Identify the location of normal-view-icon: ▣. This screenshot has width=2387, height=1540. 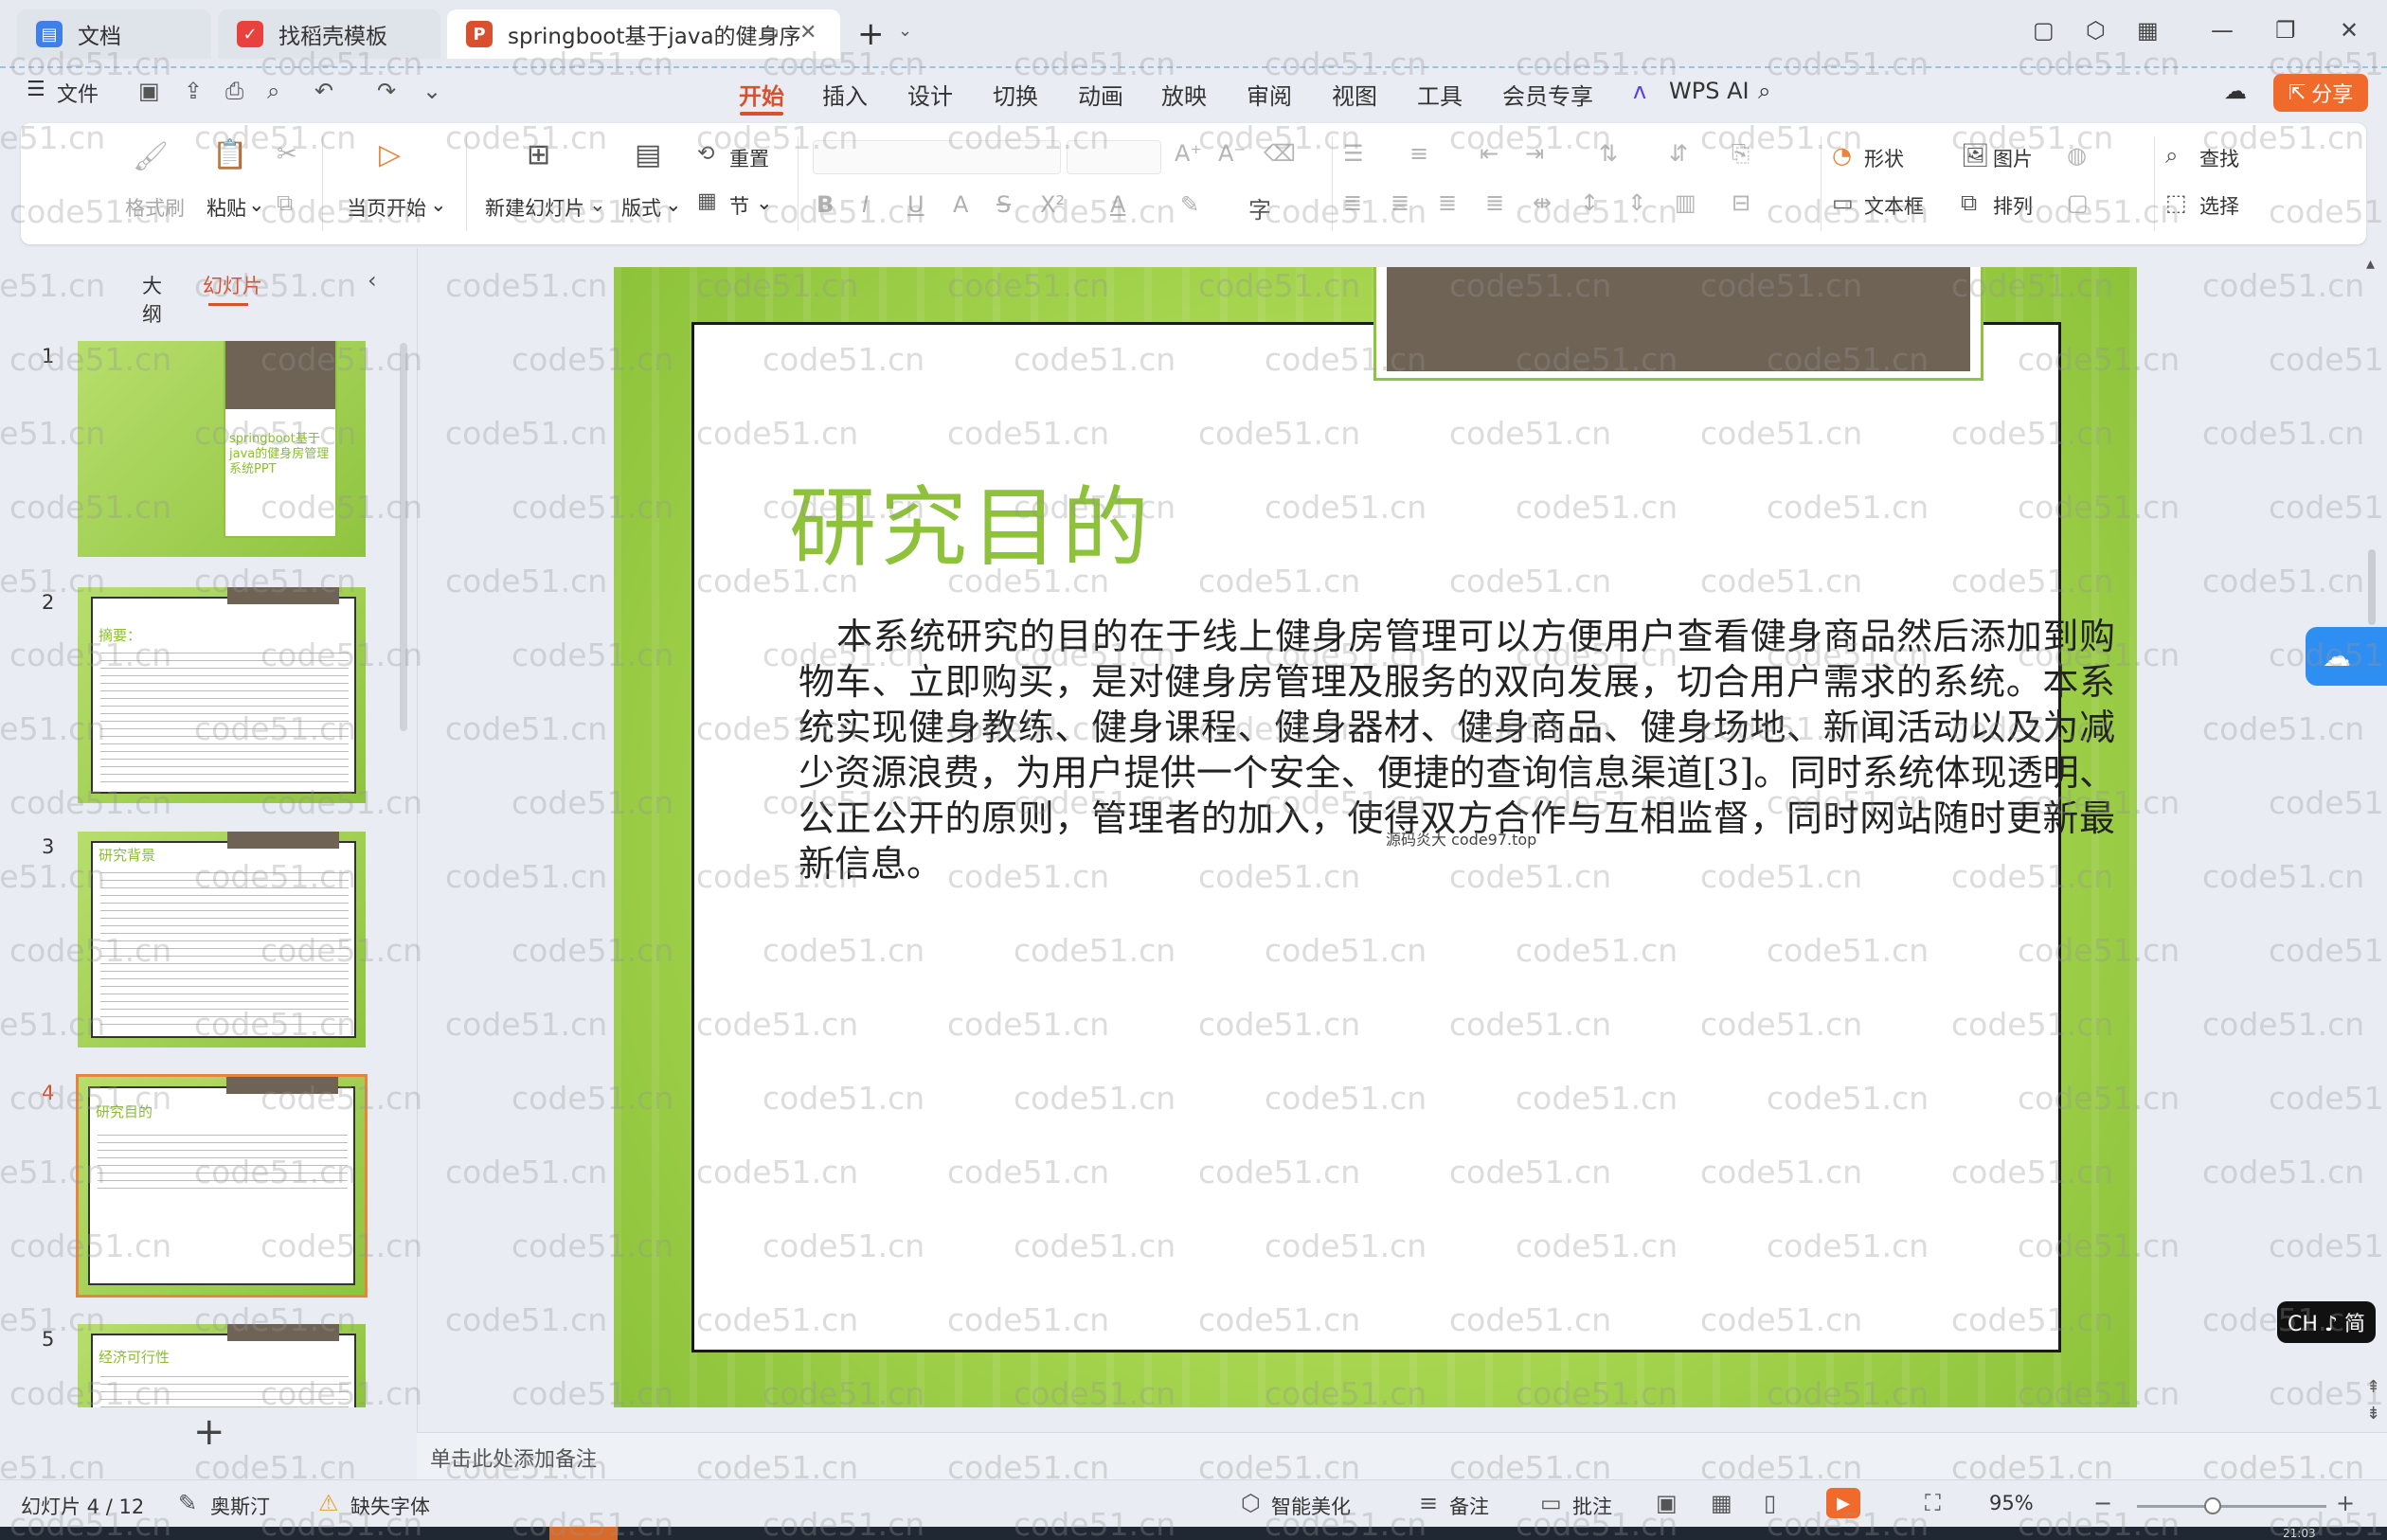
(1667, 1503).